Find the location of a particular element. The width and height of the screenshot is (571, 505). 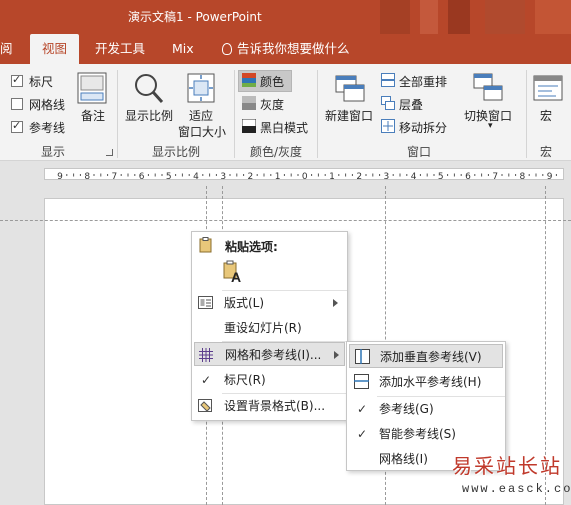

paste-text-only-icon: A is located at coordinates (233, 272).